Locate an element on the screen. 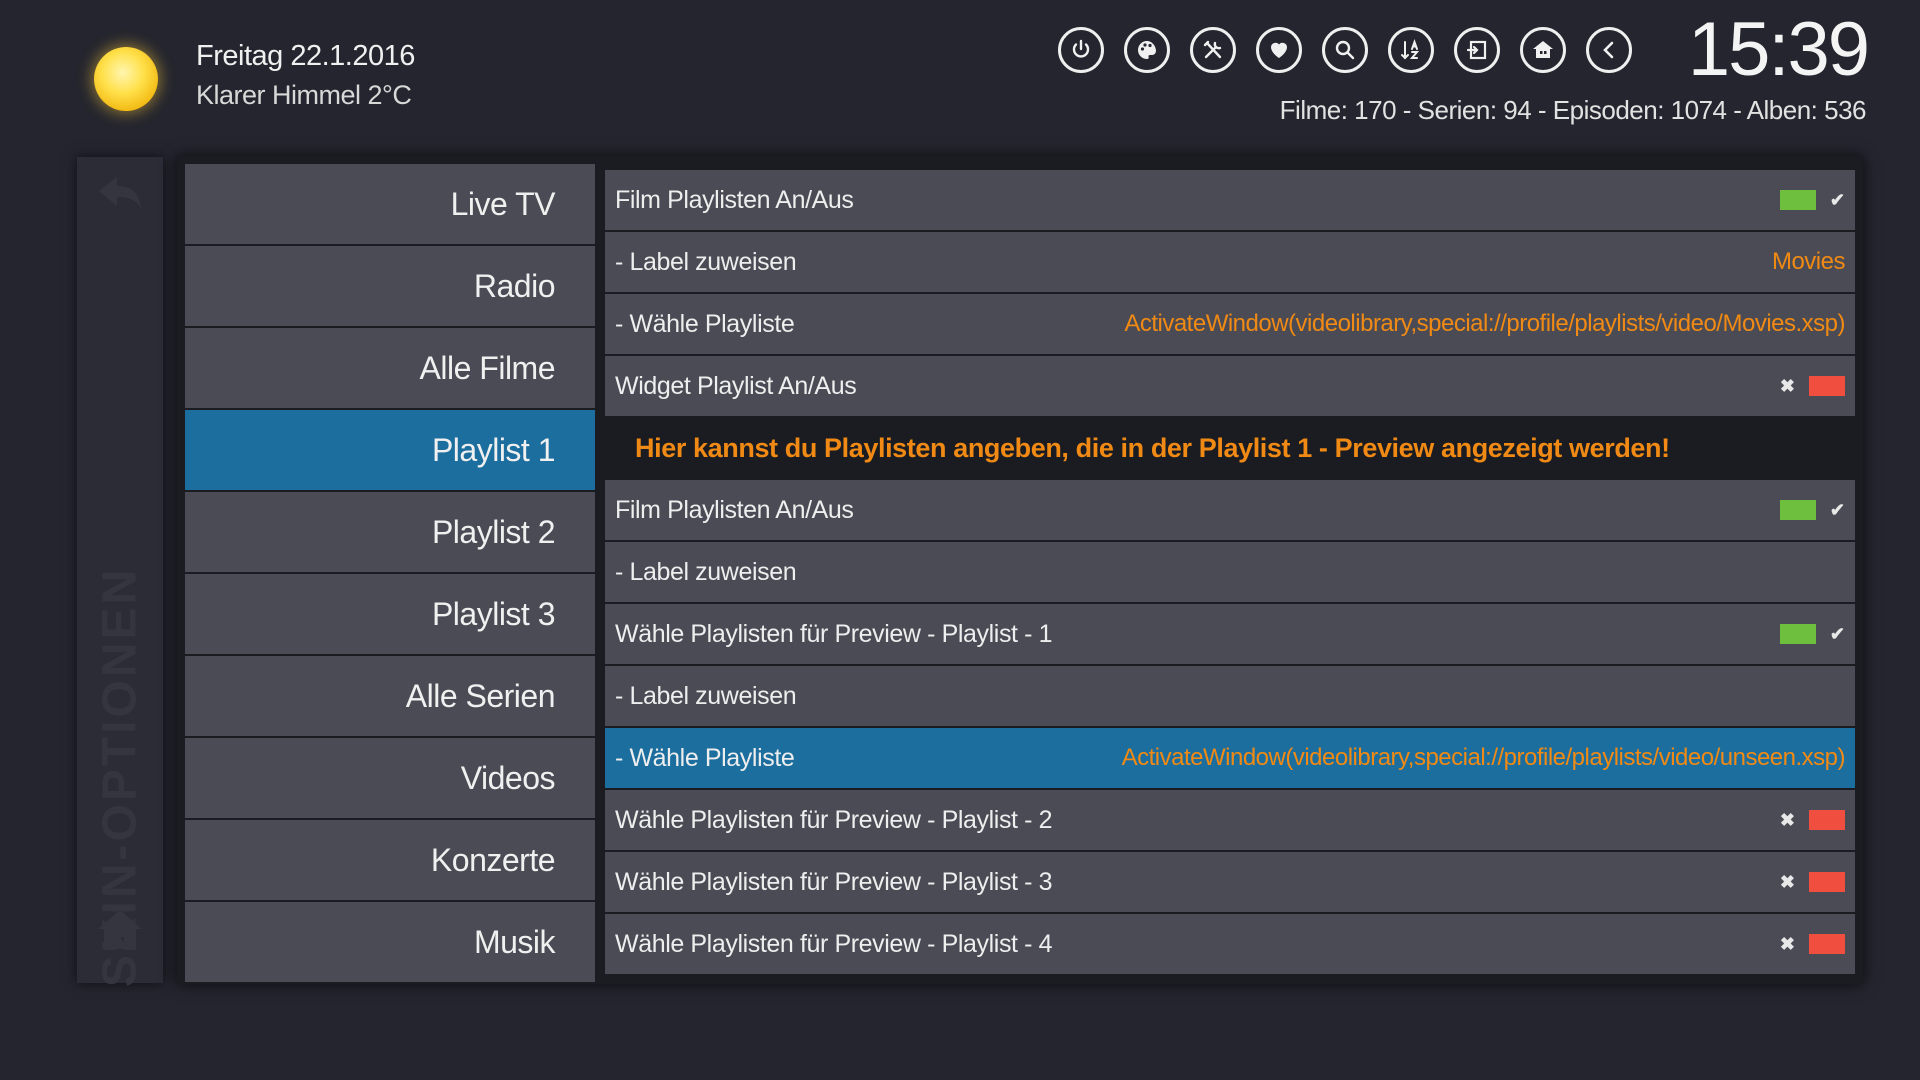 This screenshot has height=1080, width=1920. settings-row-label: Widget Playlist An/Aus is located at coordinates (736, 385).